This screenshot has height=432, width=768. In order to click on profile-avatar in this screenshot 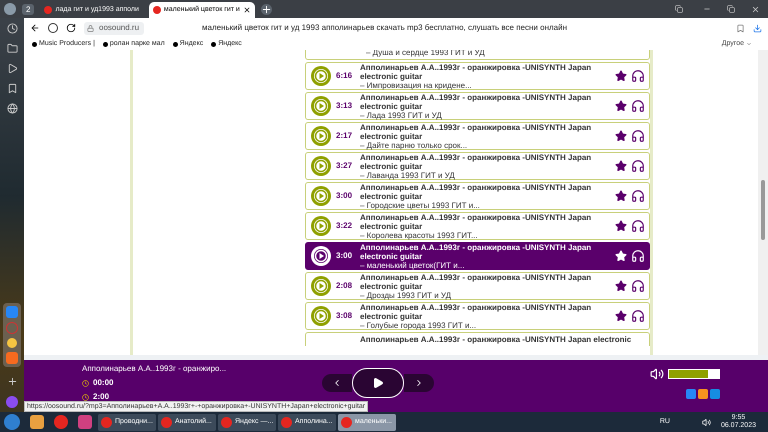, I will do `click(10, 9)`.